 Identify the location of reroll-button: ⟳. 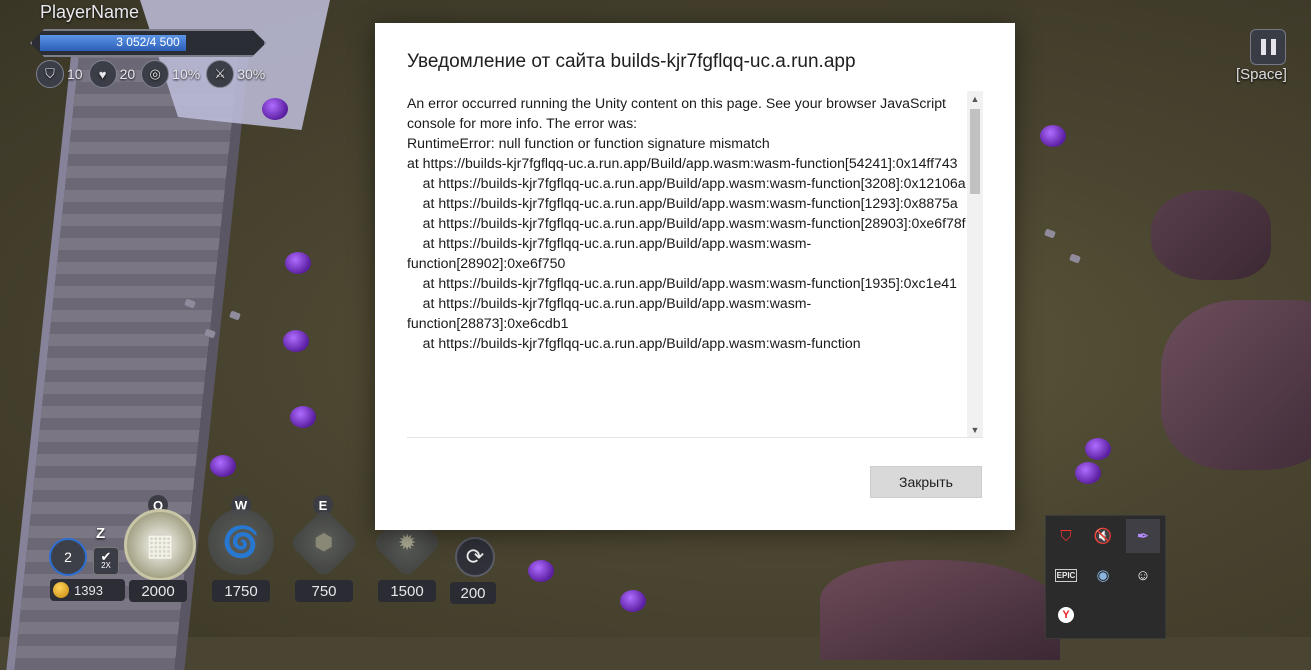
(475, 557).